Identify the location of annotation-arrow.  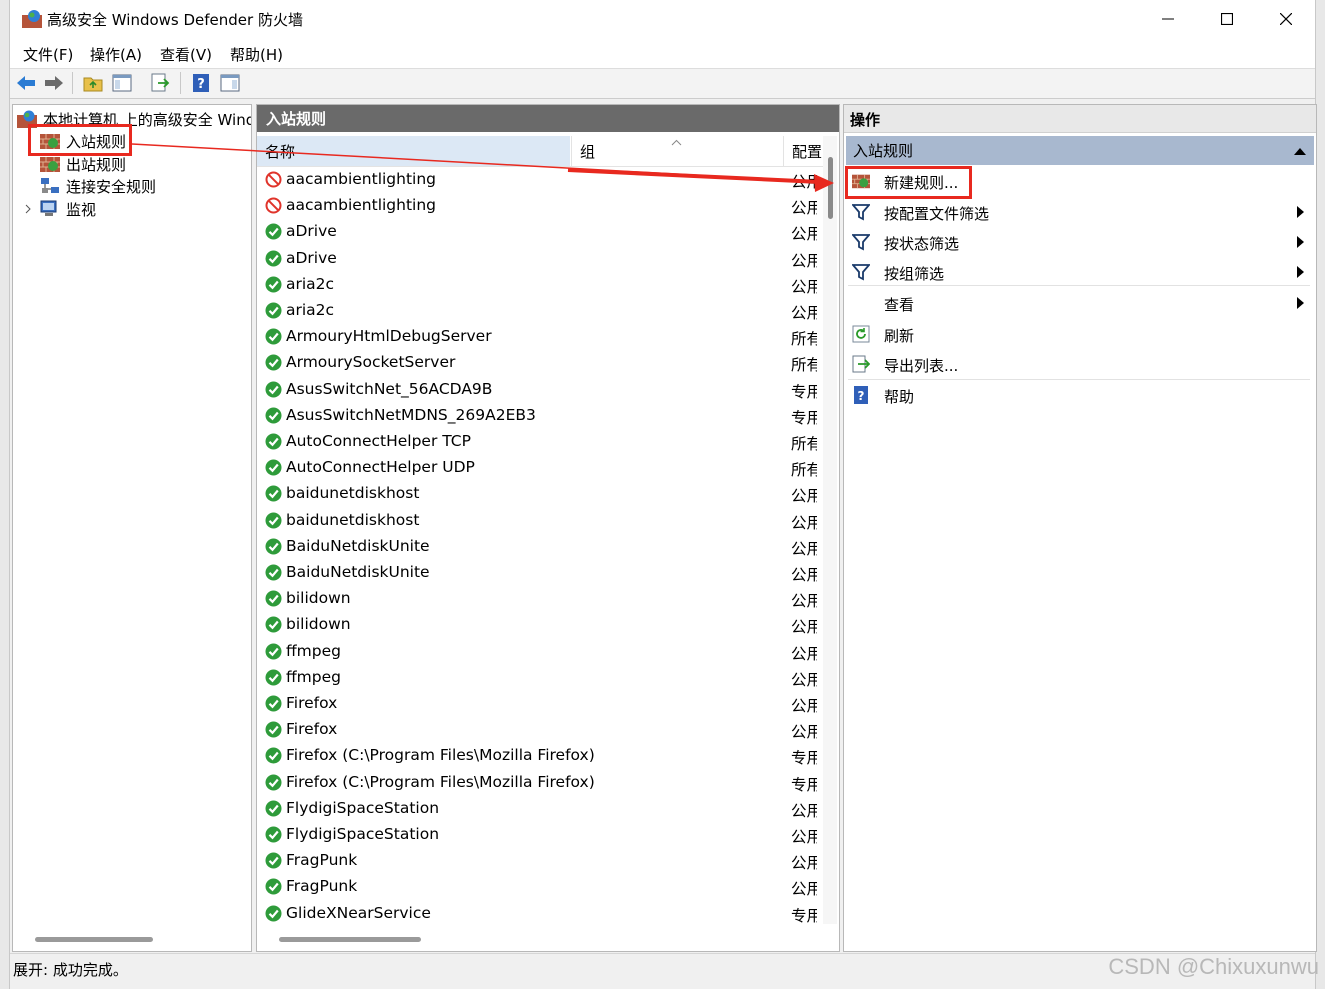
(482, 167).